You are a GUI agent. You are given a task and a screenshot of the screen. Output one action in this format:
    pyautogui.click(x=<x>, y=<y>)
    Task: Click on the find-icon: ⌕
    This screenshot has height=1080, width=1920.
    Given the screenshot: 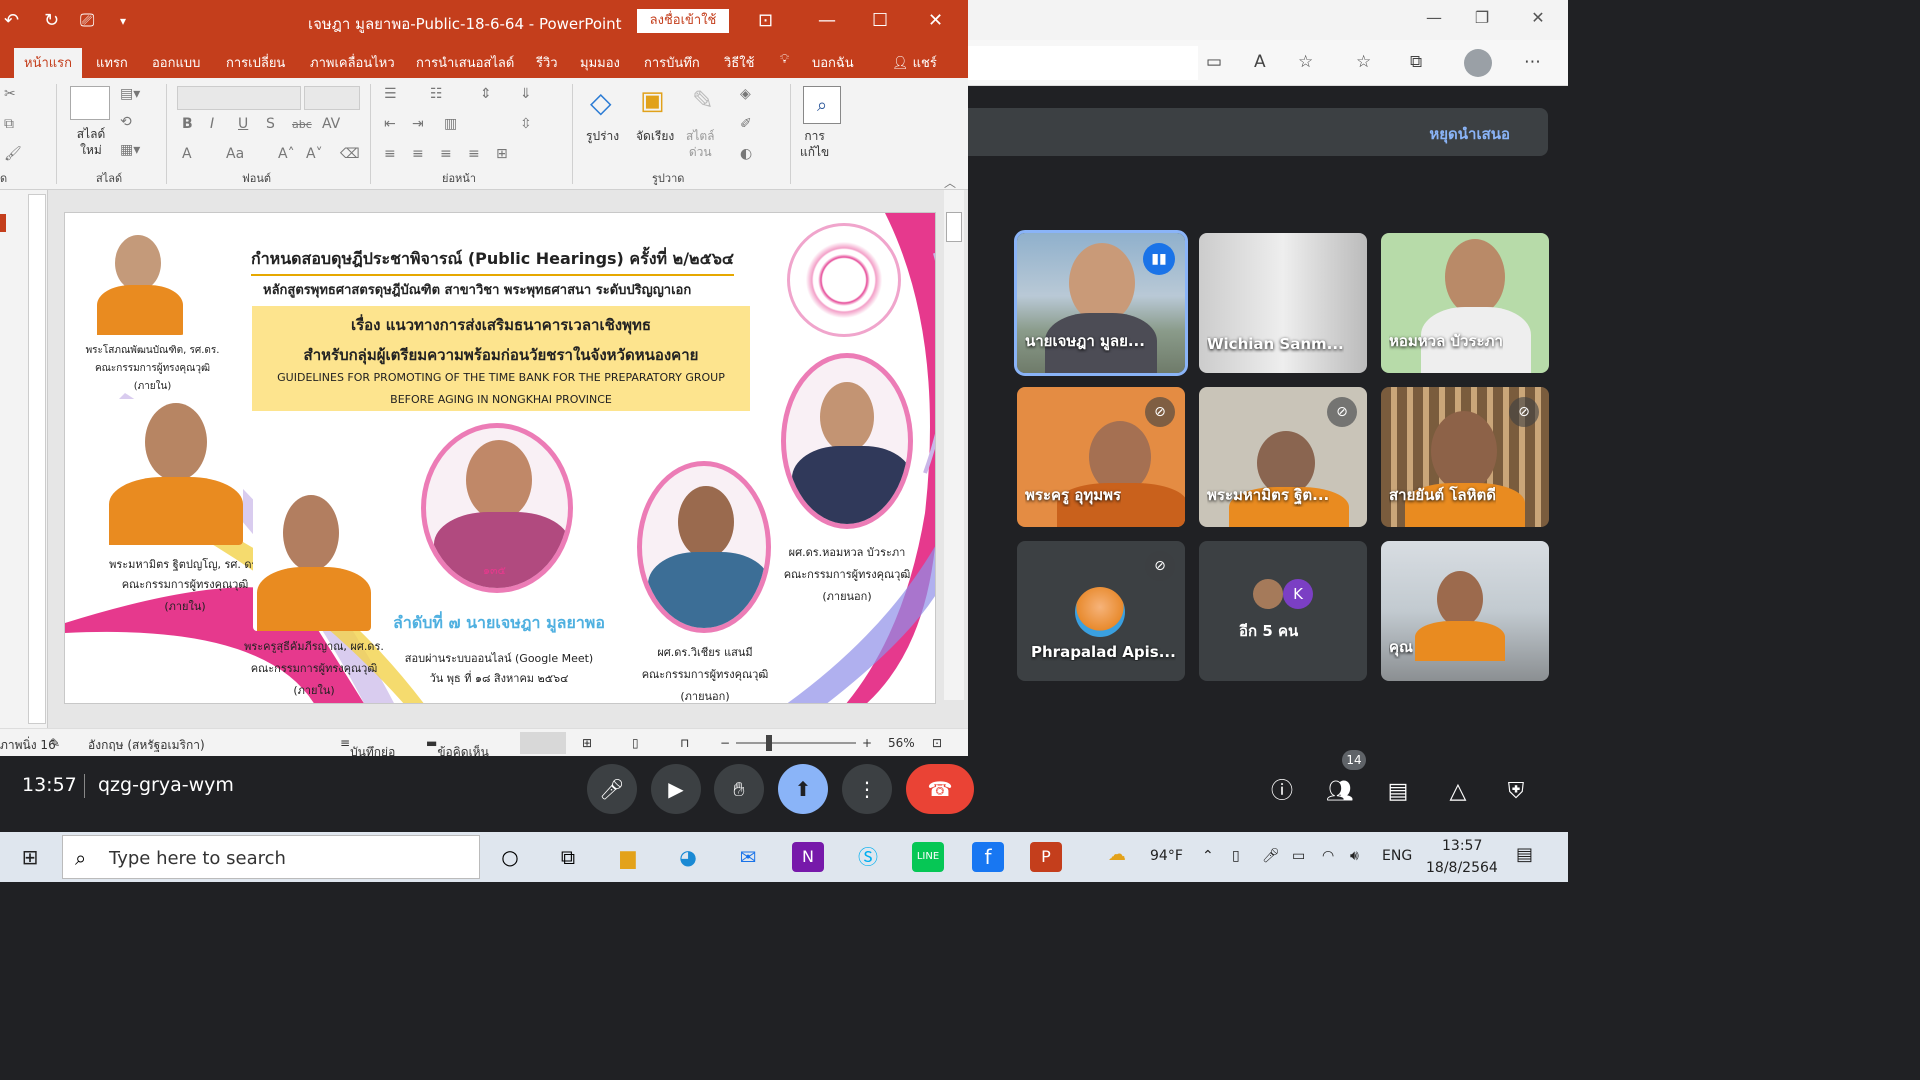 What is the action you would take?
    pyautogui.click(x=822, y=105)
    